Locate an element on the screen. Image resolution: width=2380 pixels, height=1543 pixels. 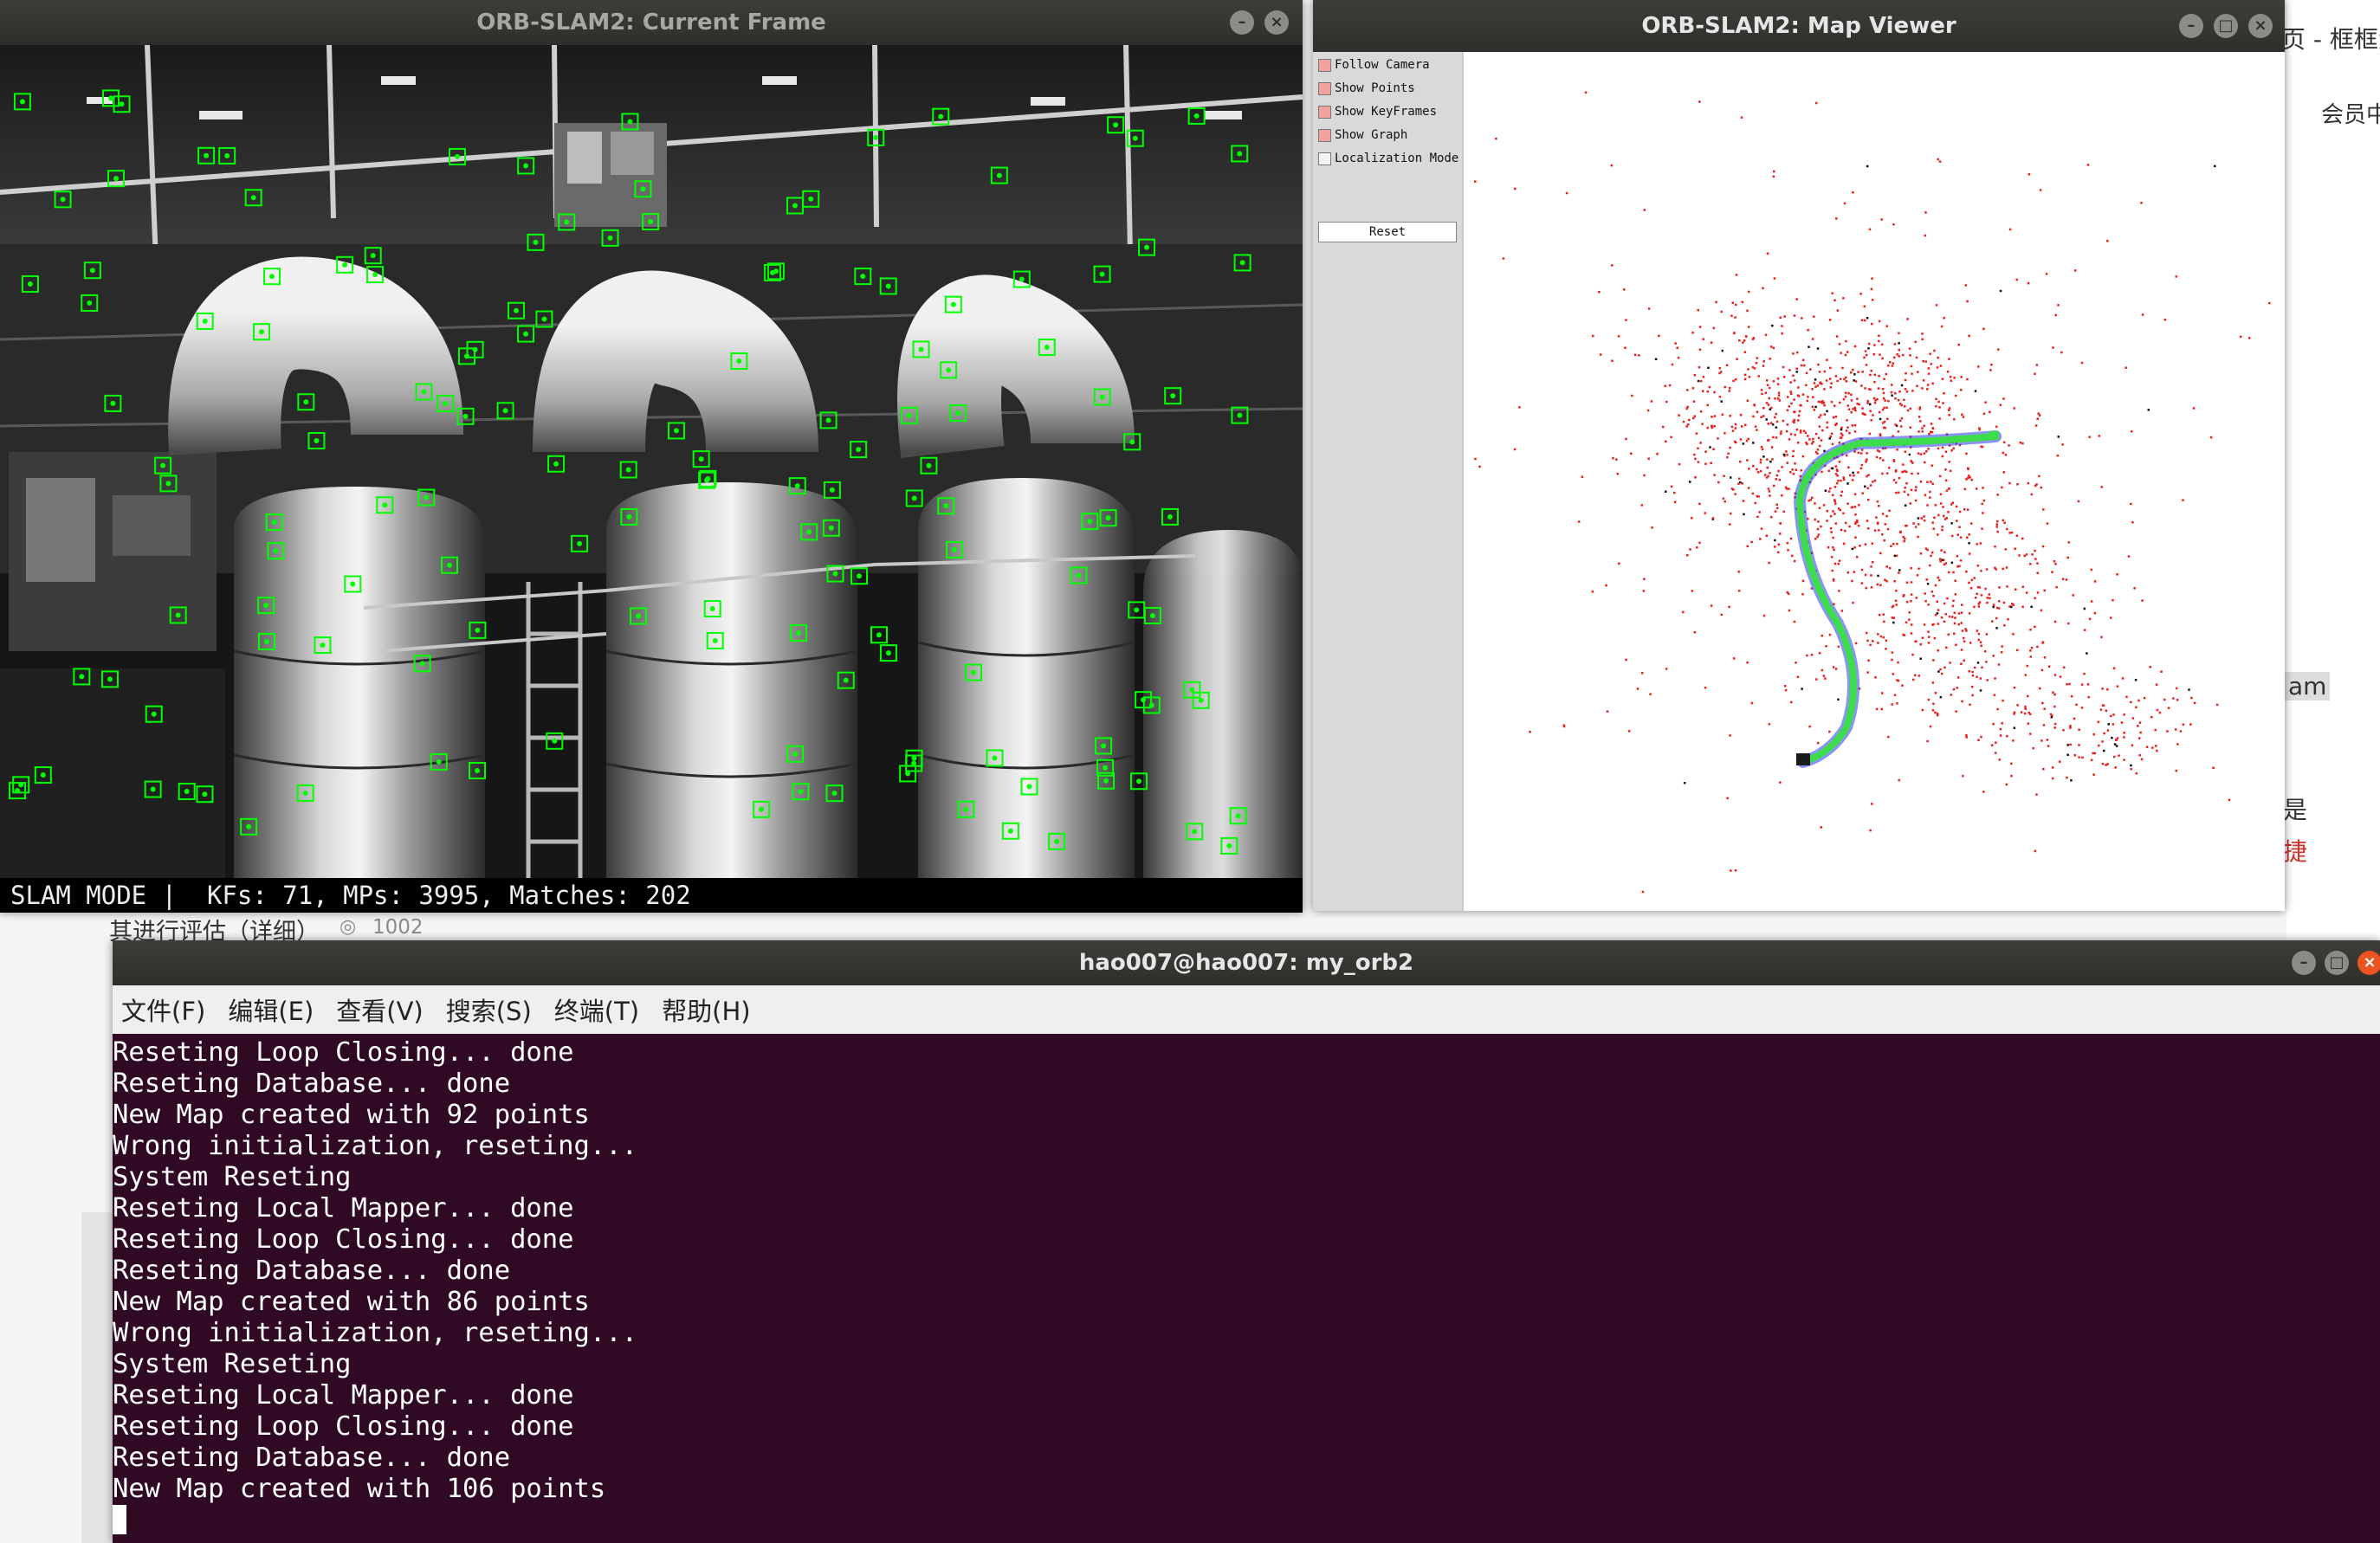
terminal-titlebar: hao007@hao007: my_orb2 – □ × is located at coordinates (1246, 962).